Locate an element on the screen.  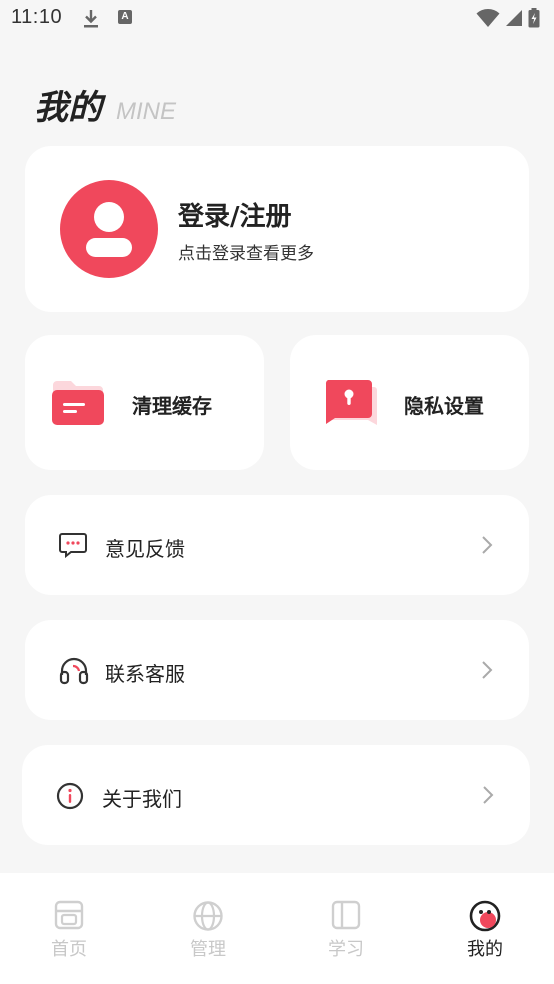
avatar is located at coordinates (109, 229).